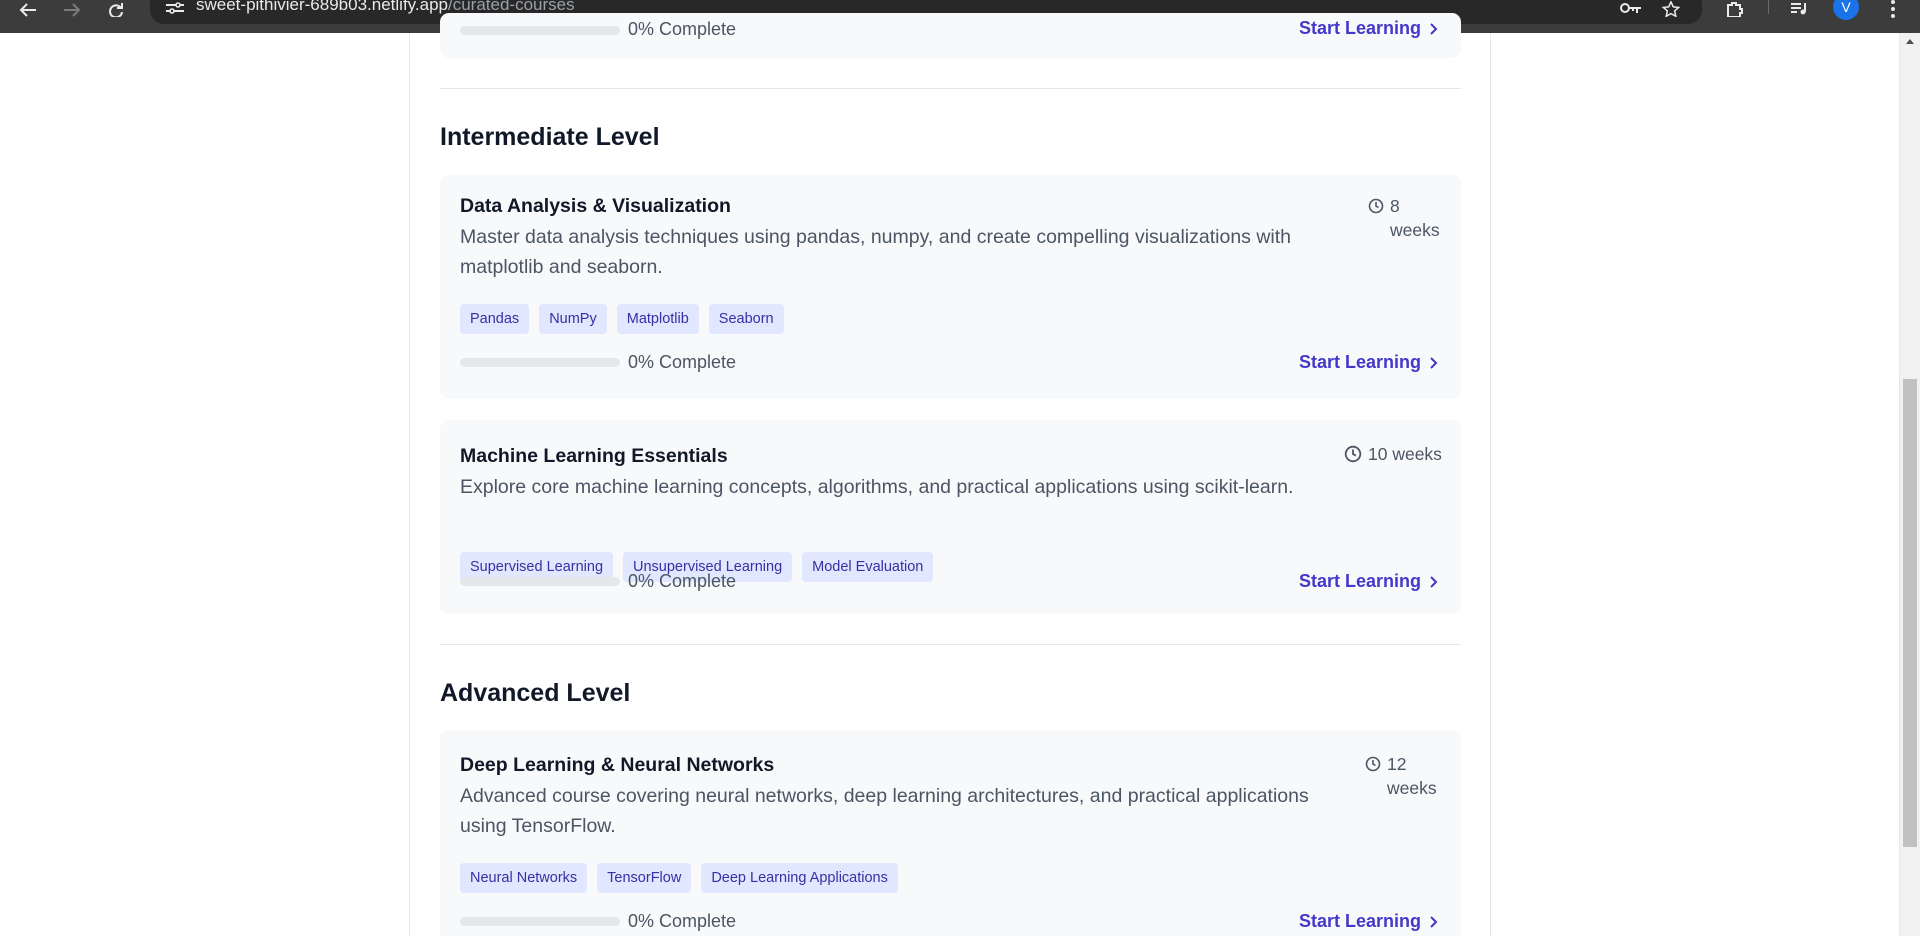 This screenshot has width=1920, height=936. What do you see at coordinates (746, 319) in the screenshot?
I see `tag: Seaborn` at bounding box center [746, 319].